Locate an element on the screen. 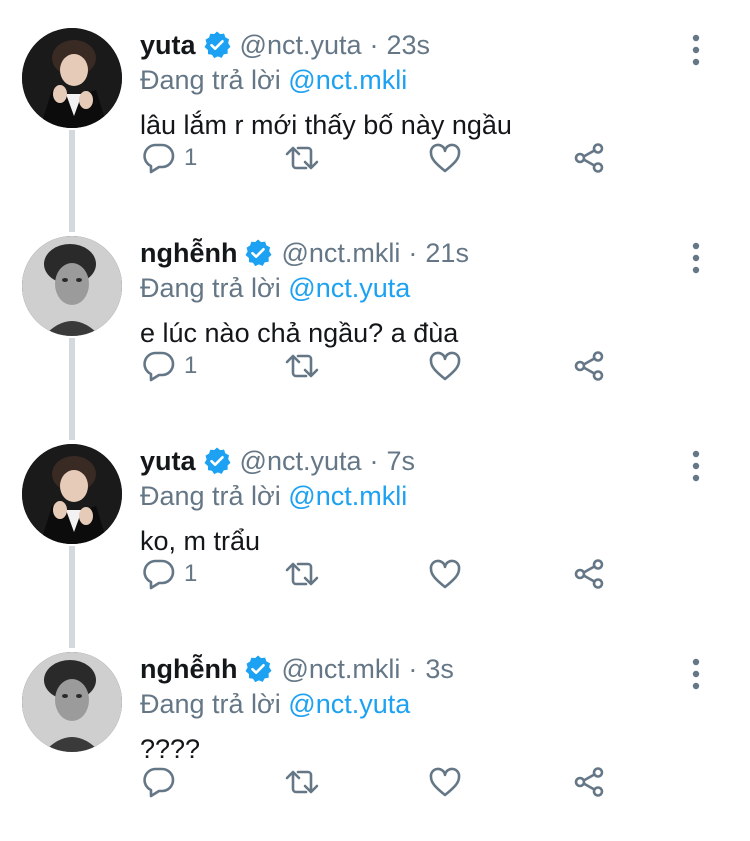  tweet-text: lâu lắm r mới thấy bố này ngầu is located at coordinates (326, 125).